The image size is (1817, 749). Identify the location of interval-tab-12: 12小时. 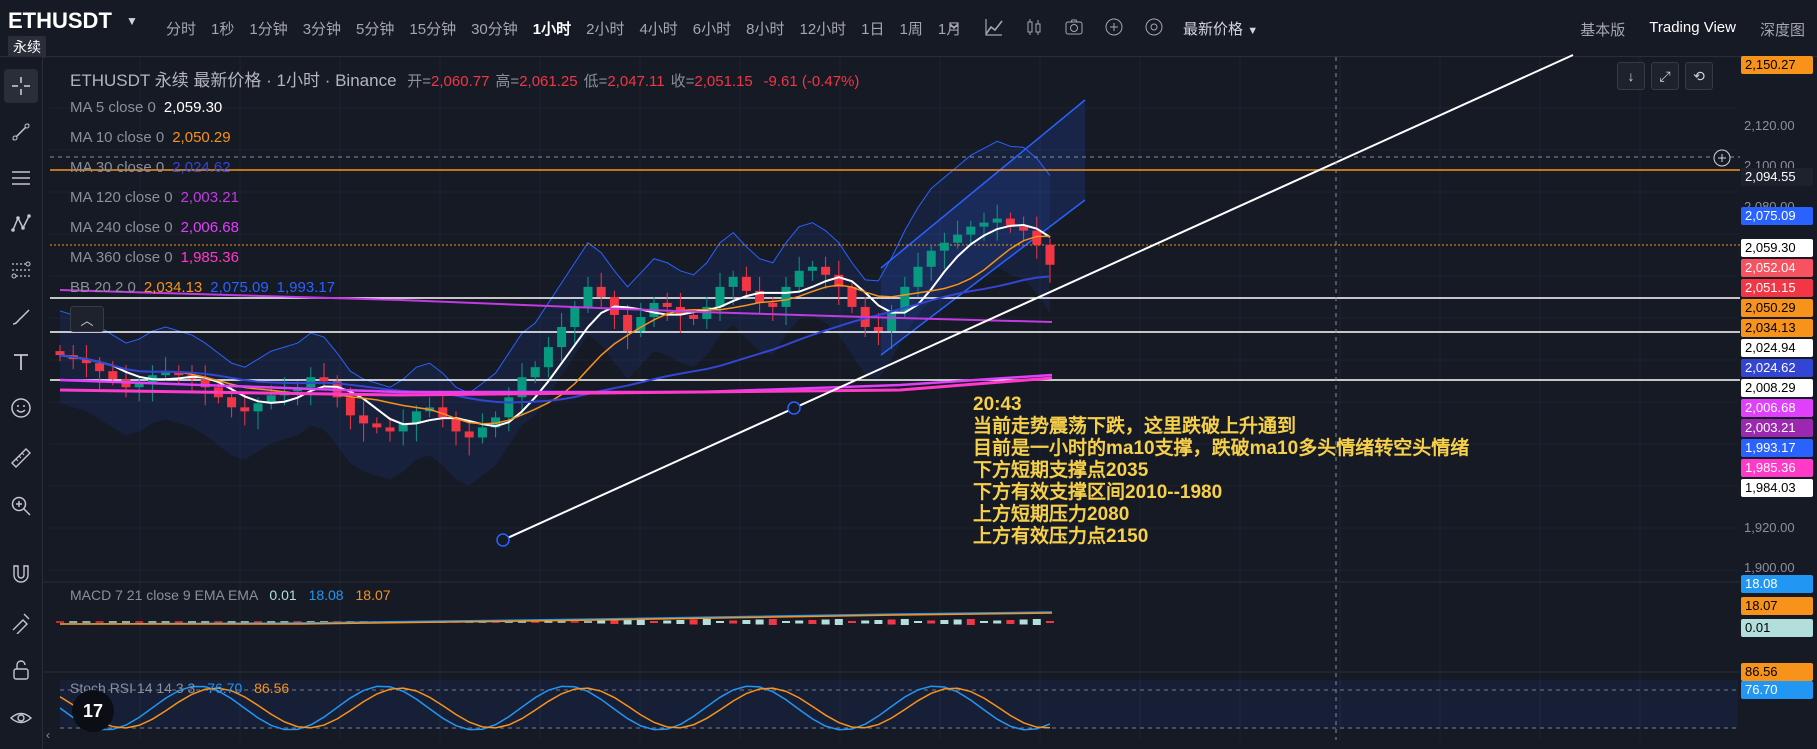
(822, 28).